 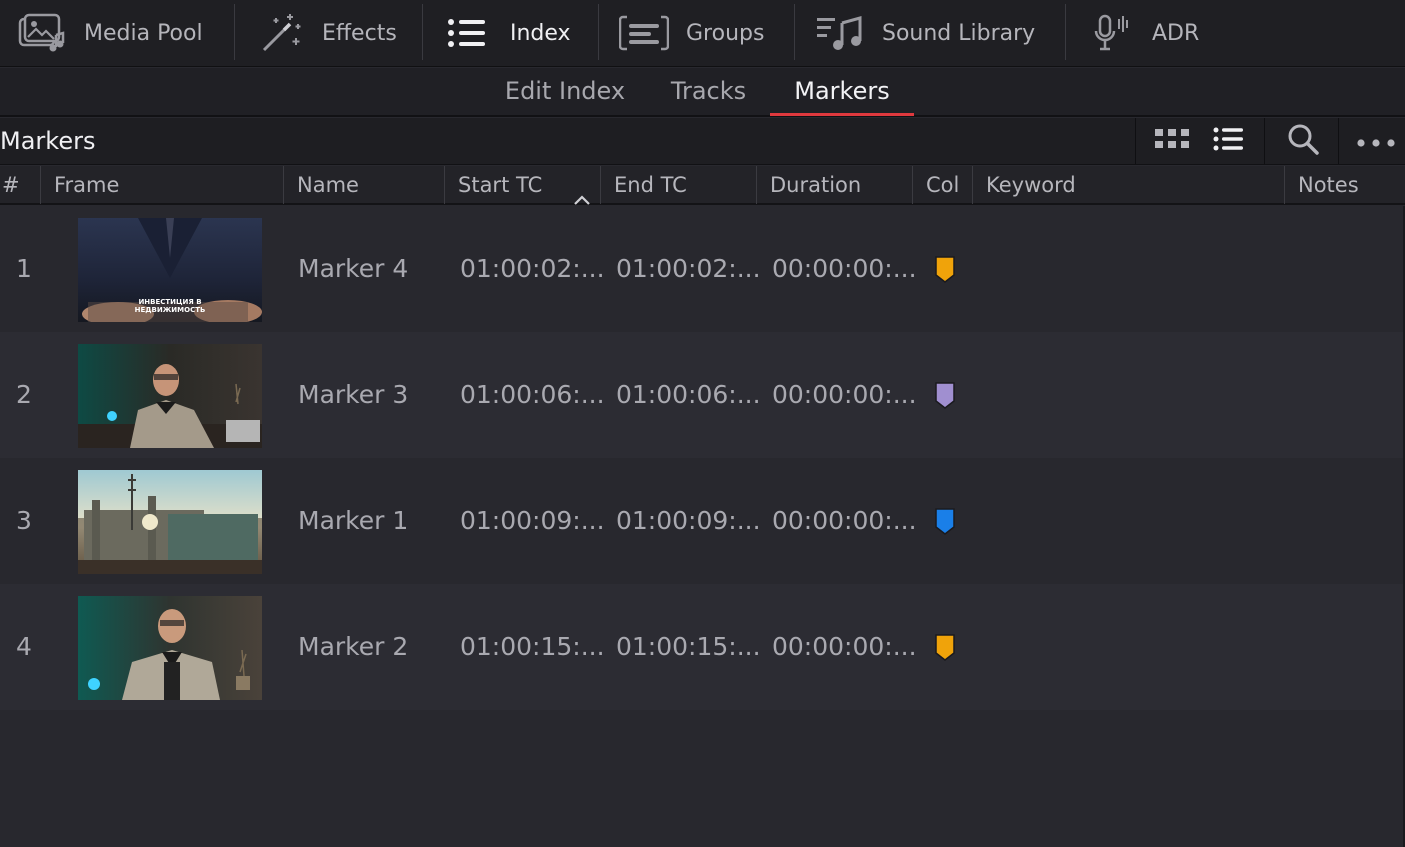 I want to click on toolbar-effects: Effects, so click(x=328, y=33).